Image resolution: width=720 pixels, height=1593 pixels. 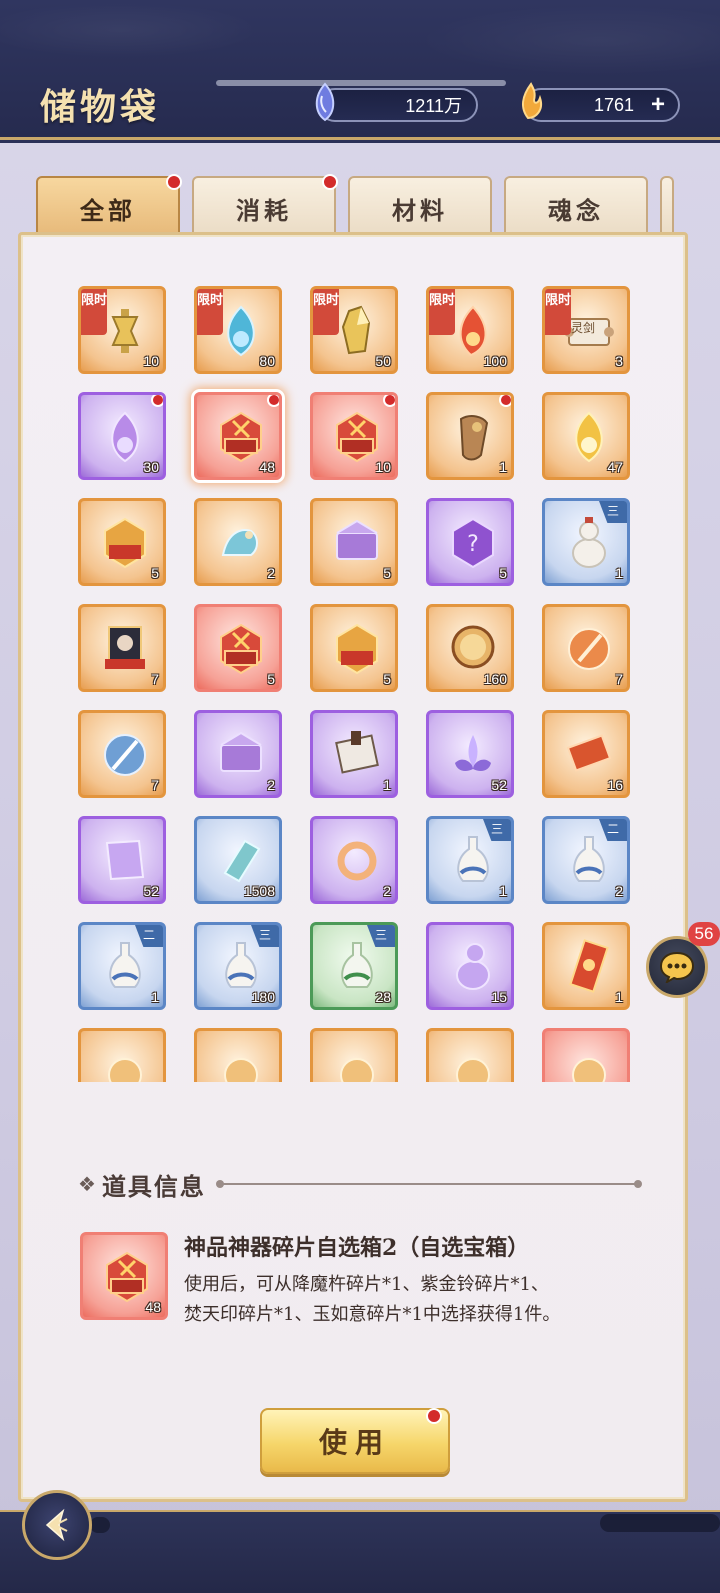 I want to click on inventory-item: 160, so click(x=470, y=648).